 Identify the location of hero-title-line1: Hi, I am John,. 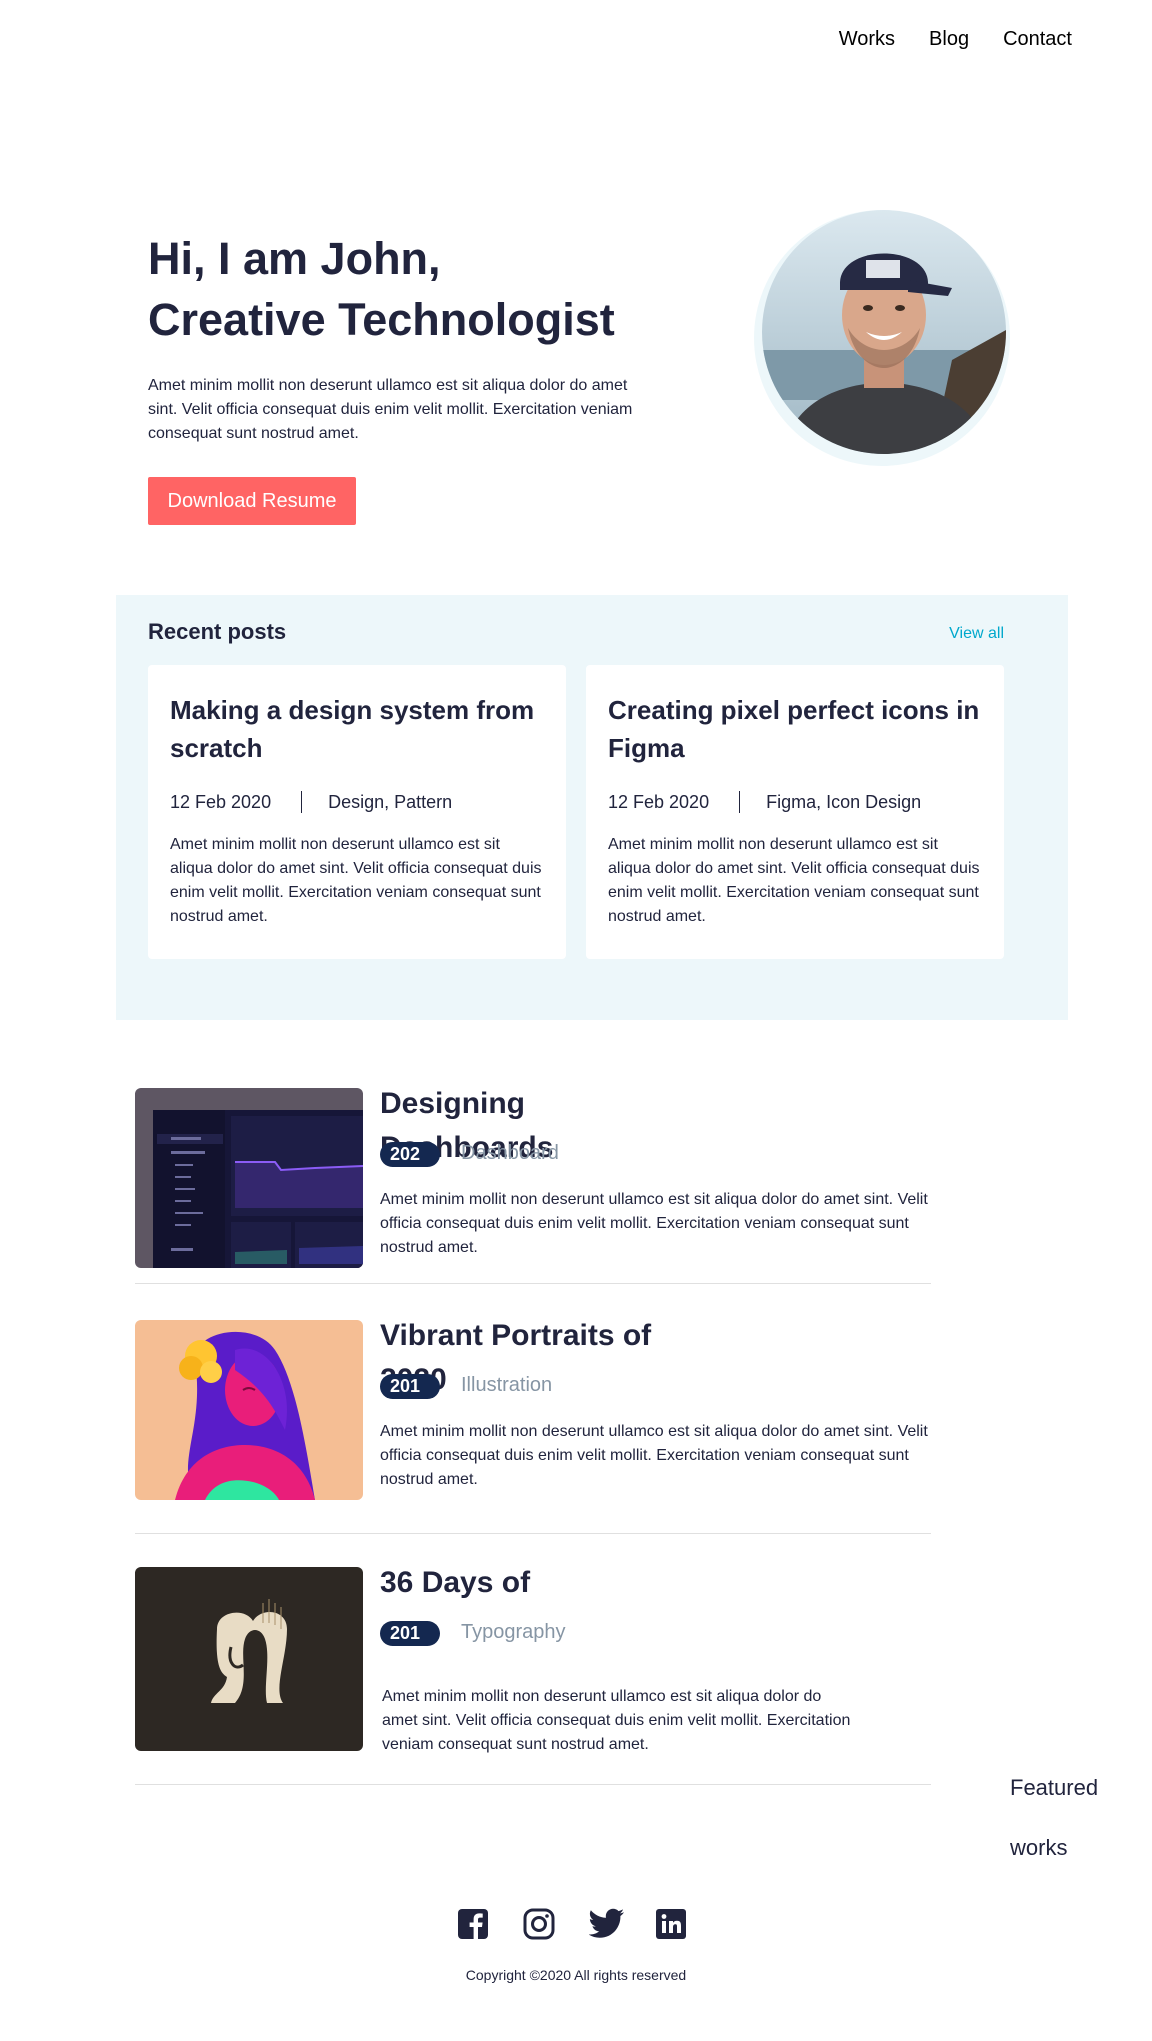
(294, 258).